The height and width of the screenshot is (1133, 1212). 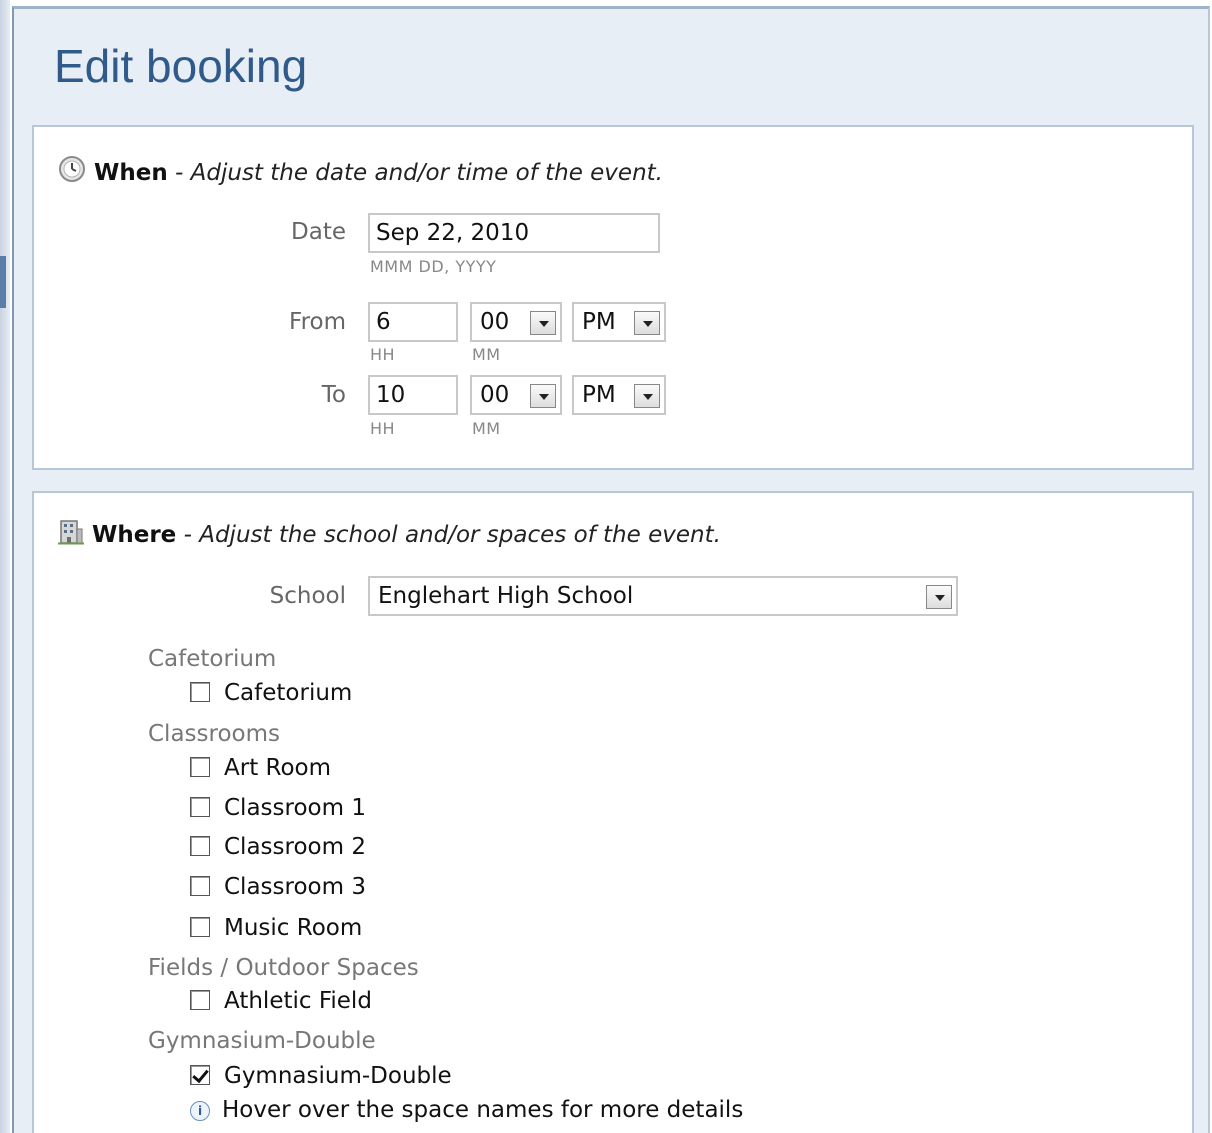 What do you see at coordinates (495, 322) in the screenshot?
I see `from-minute-value: 00` at bounding box center [495, 322].